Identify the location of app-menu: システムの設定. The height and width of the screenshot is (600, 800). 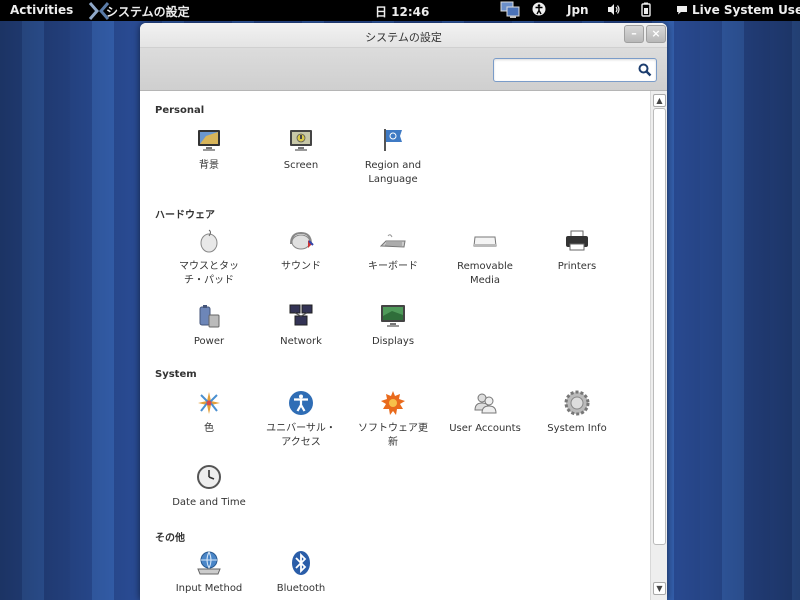
(139, 10).